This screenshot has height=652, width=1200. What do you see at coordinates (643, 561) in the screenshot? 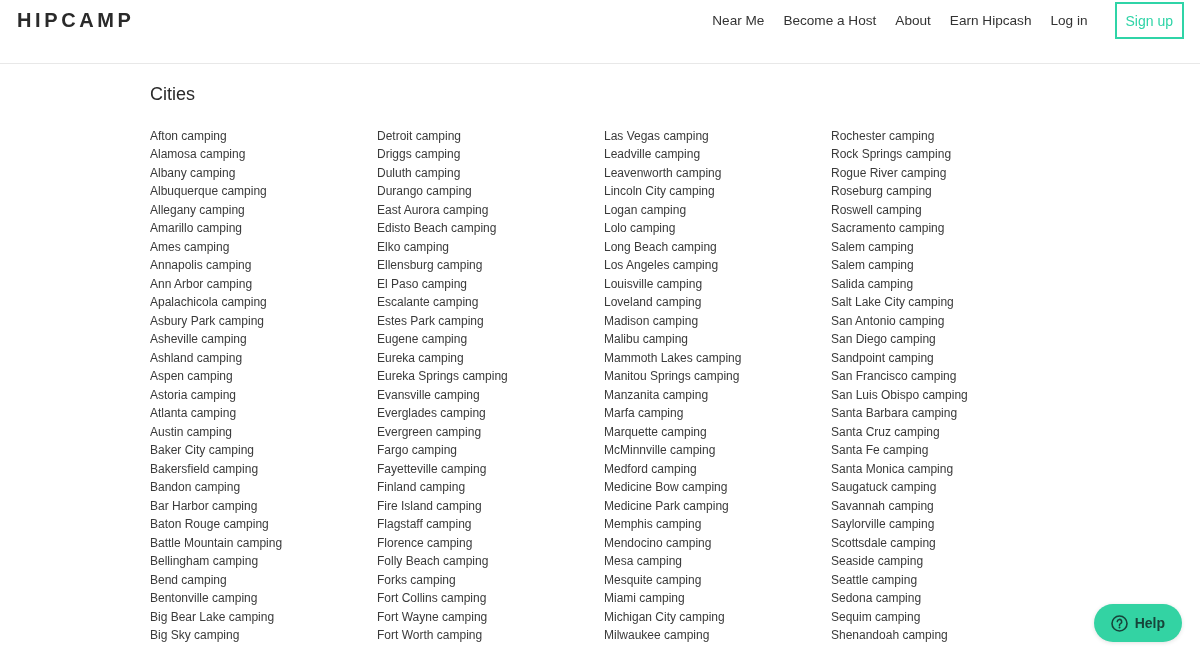
I see `city-link: Mesa camping` at bounding box center [643, 561].